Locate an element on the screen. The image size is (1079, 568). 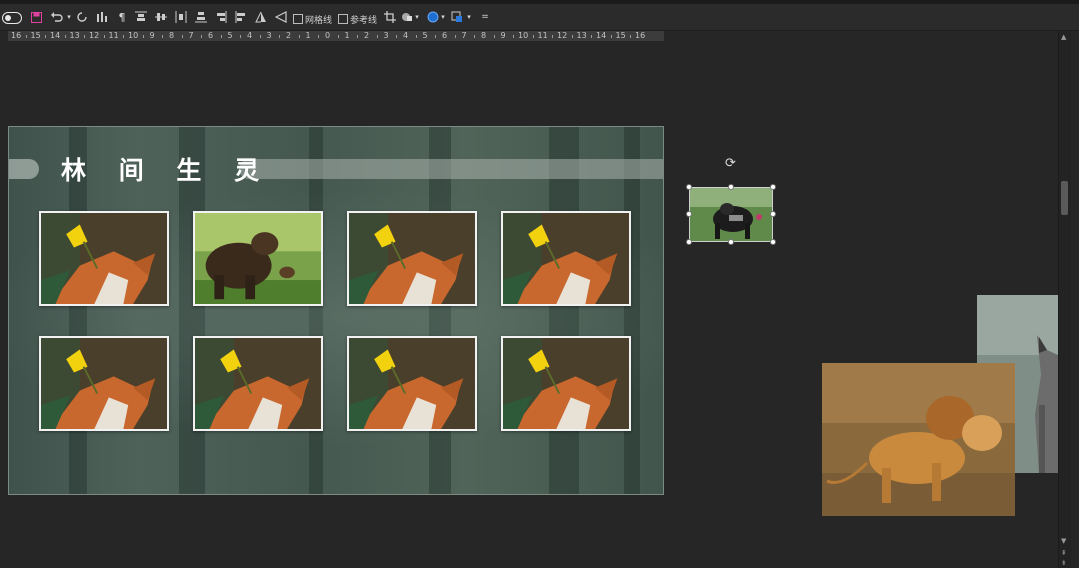
flip-horizontal-icon is located at coordinates (281, 17).